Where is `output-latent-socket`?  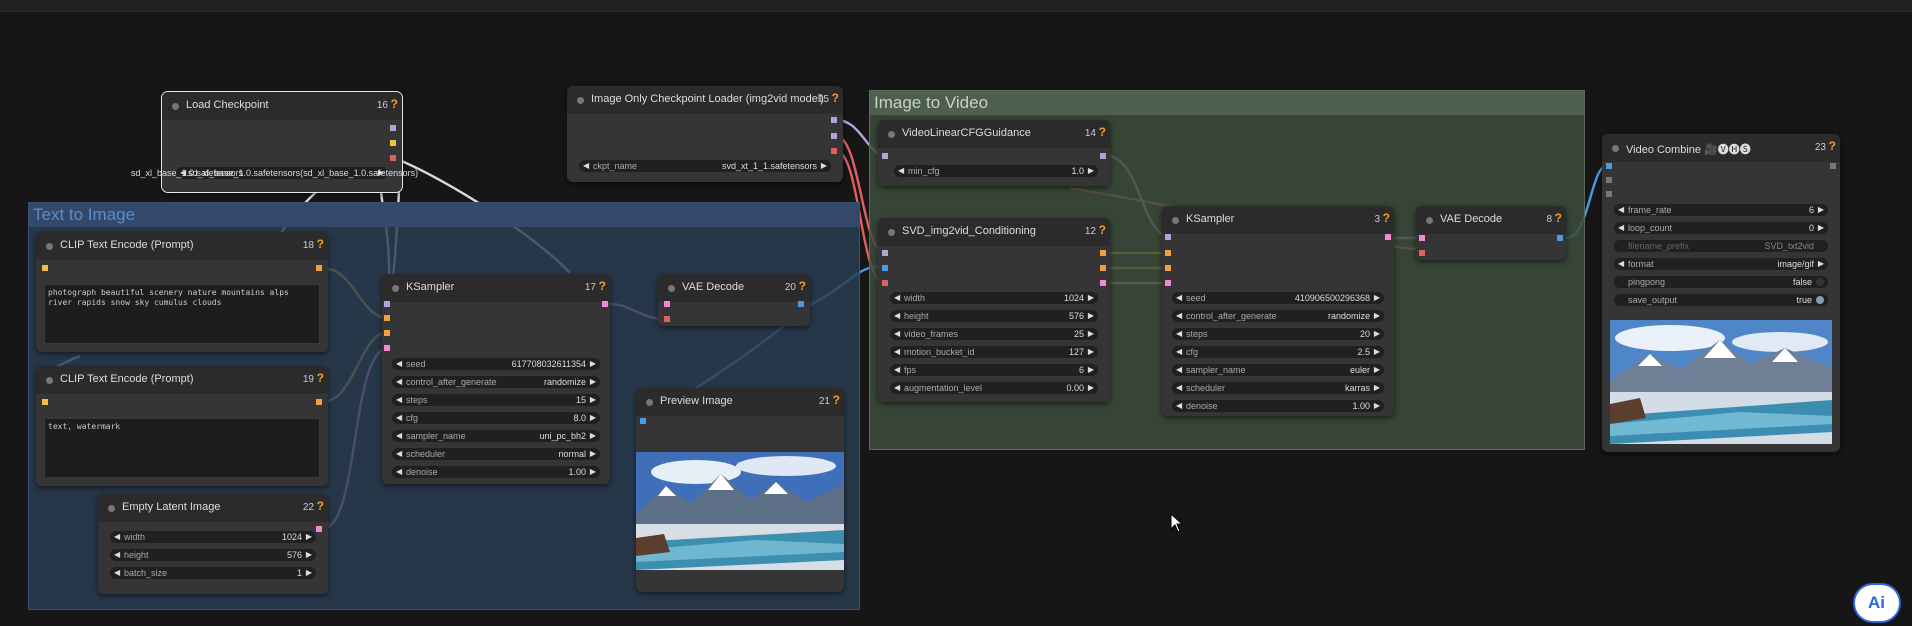 output-latent-socket is located at coordinates (605, 304).